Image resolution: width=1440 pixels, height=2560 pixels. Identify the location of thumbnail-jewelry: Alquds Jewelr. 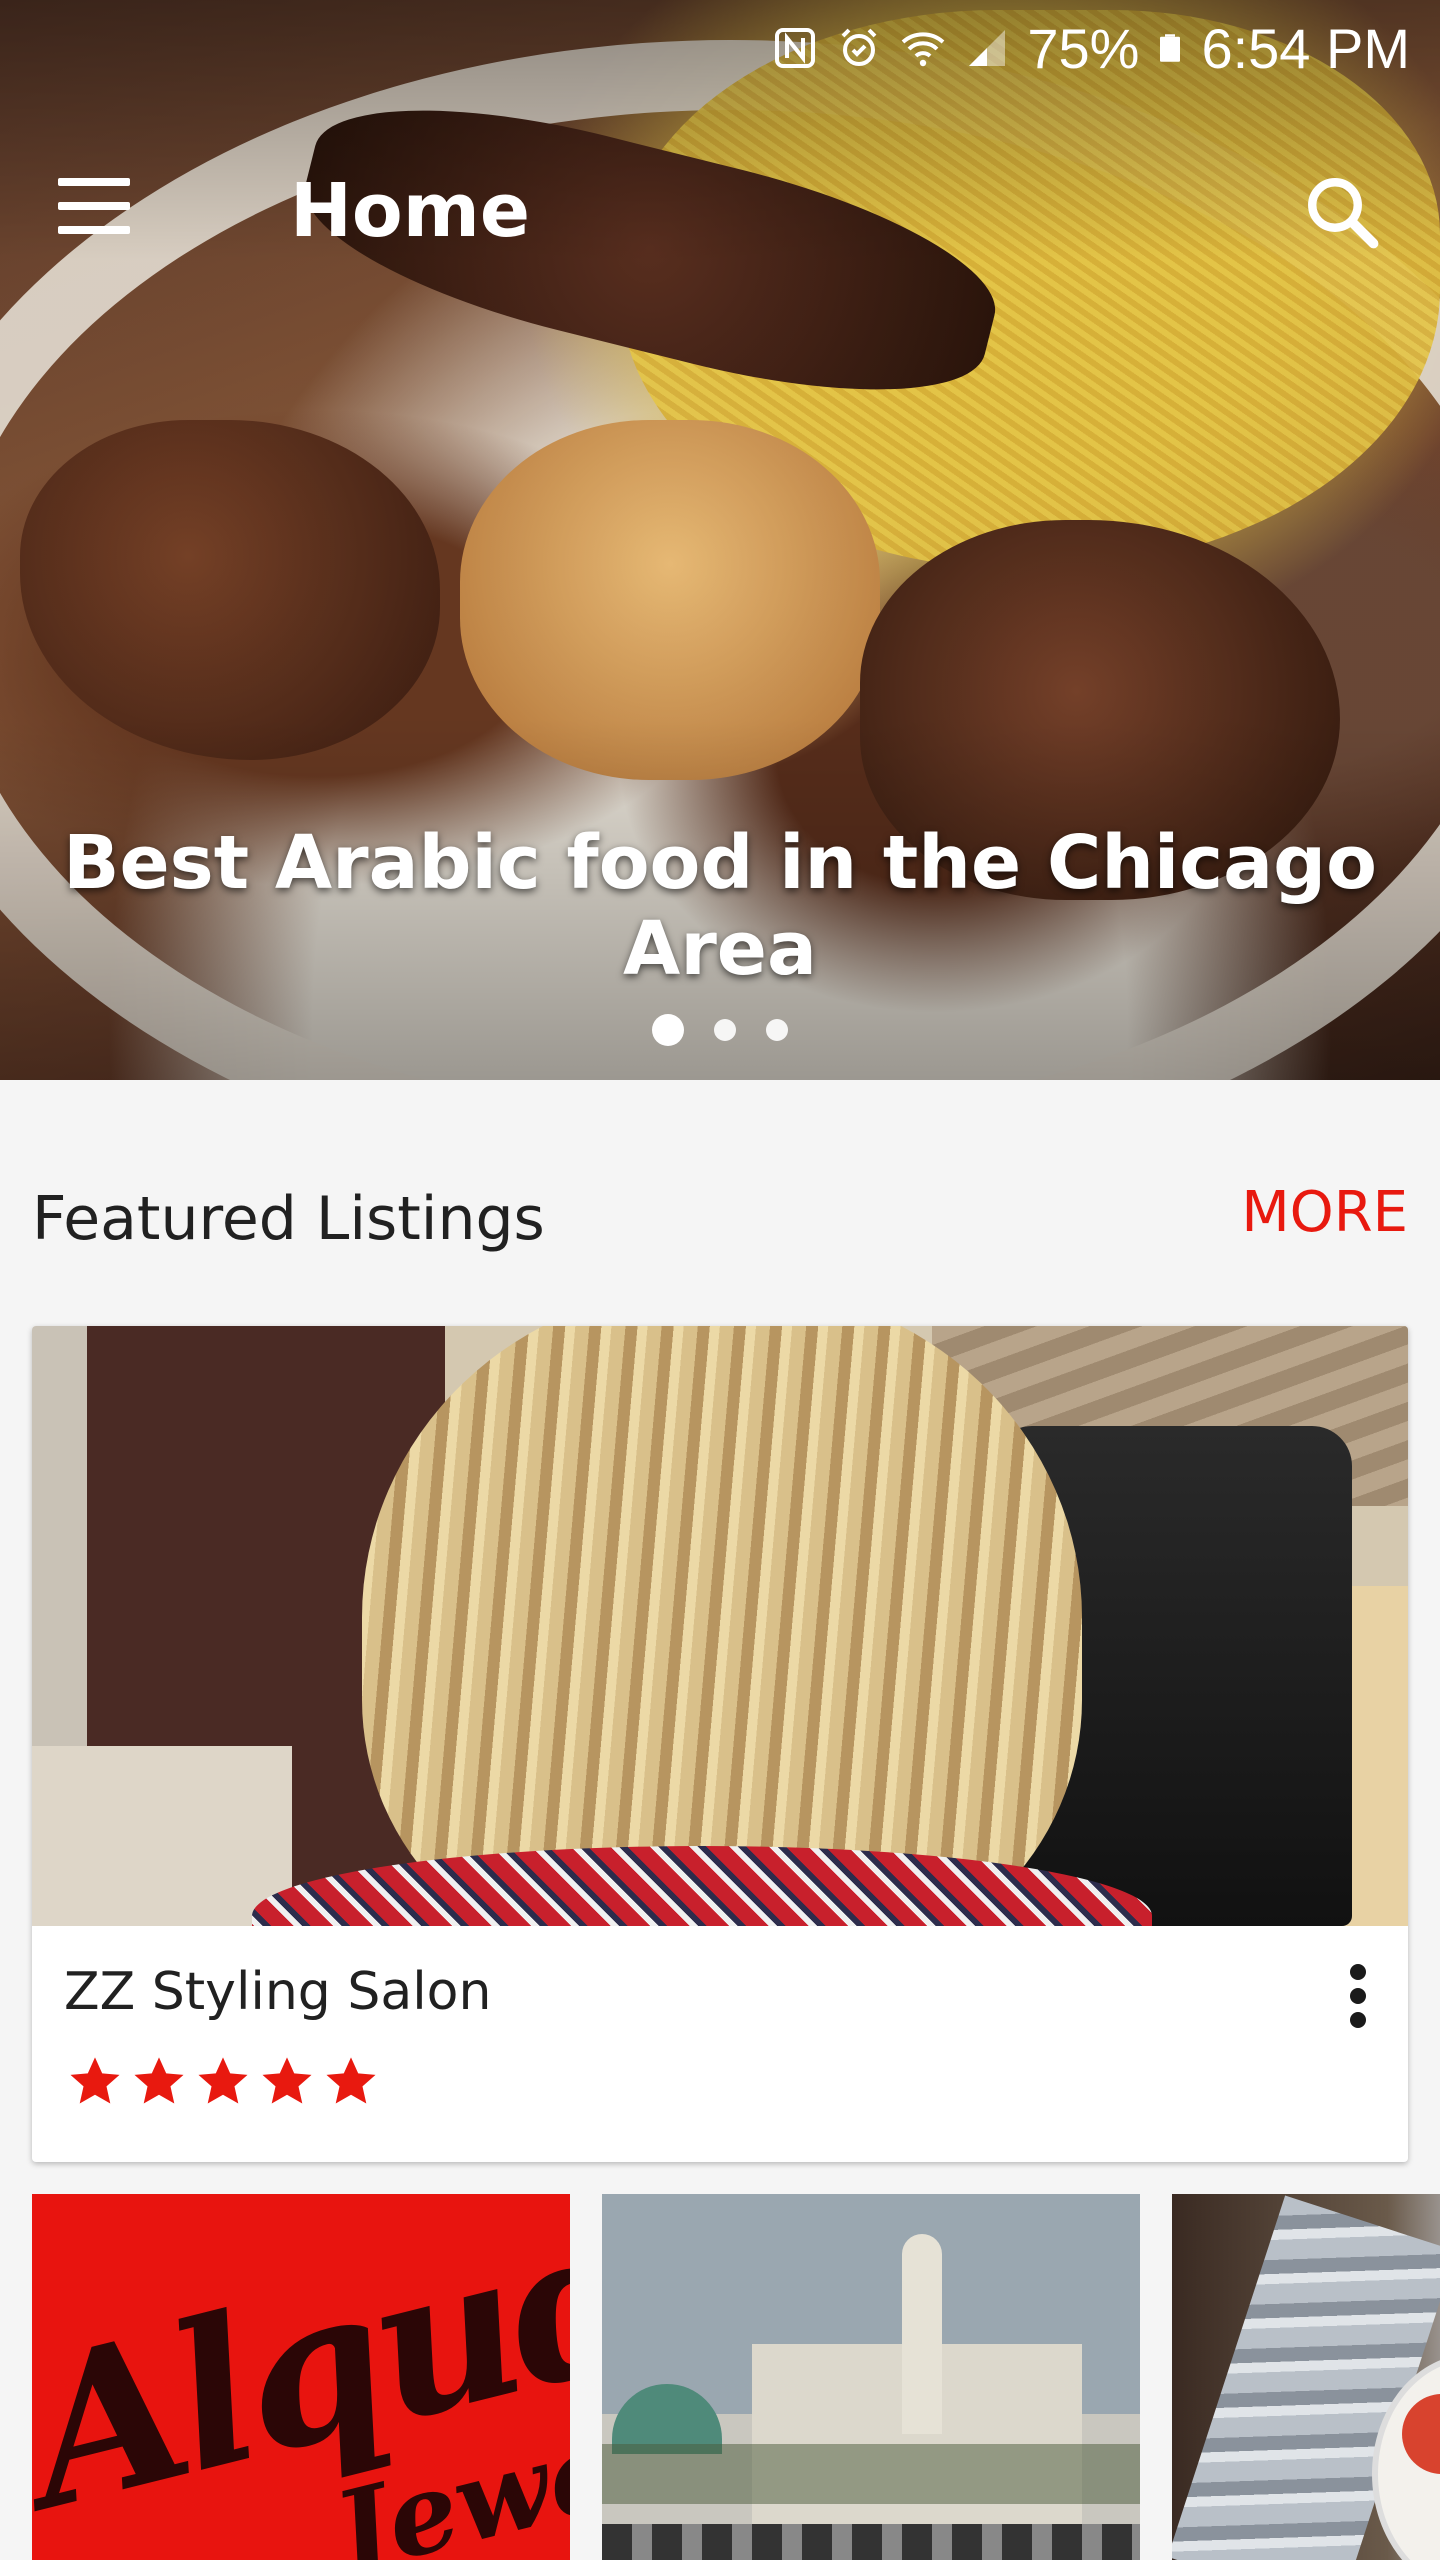
(301, 2377).